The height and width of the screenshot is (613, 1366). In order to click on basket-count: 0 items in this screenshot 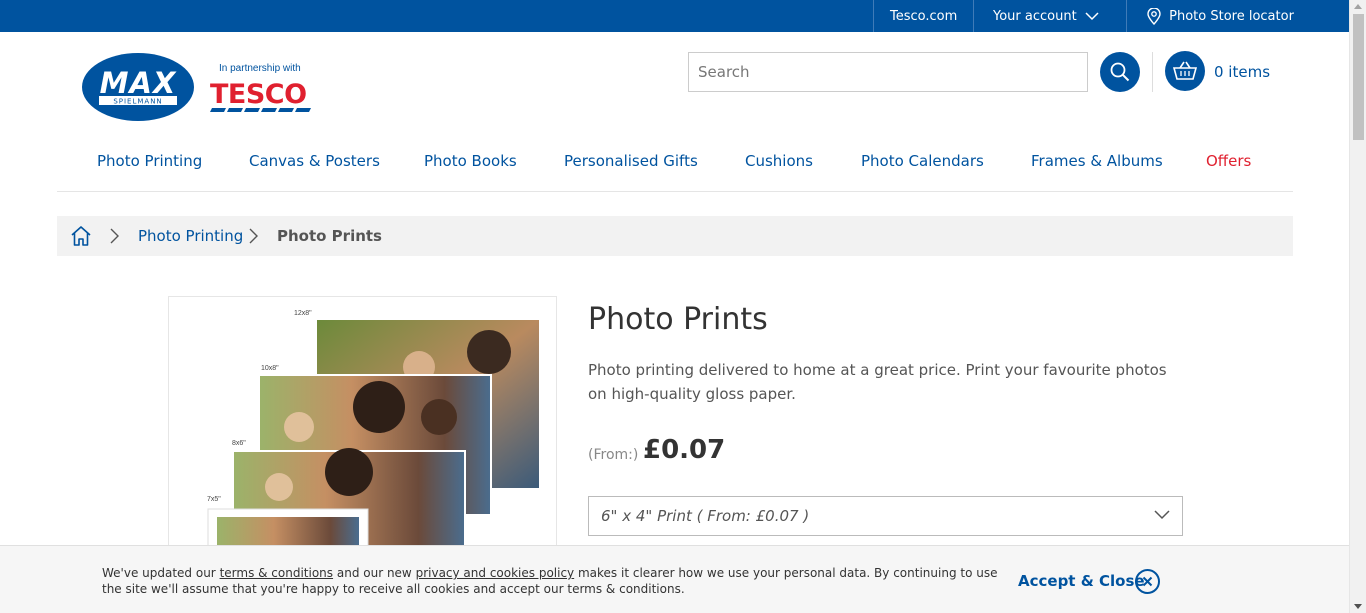, I will do `click(1242, 72)`.